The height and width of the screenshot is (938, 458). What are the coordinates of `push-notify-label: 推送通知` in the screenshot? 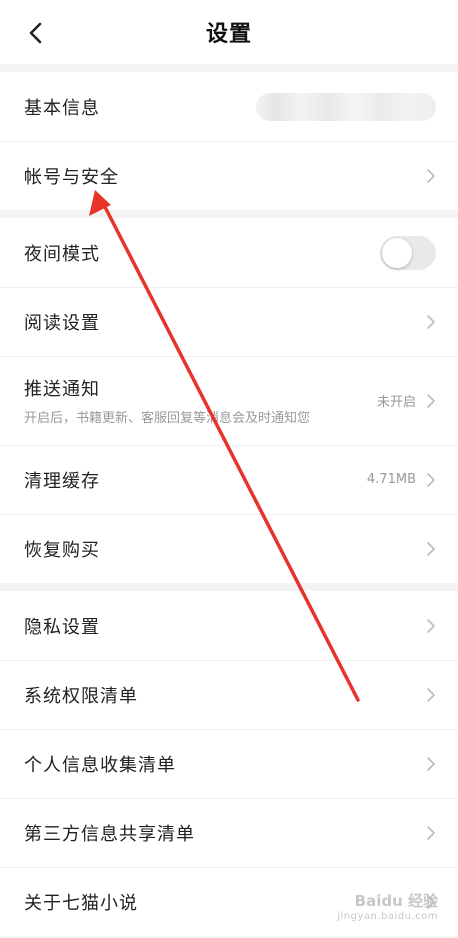 It's located at (62, 389).